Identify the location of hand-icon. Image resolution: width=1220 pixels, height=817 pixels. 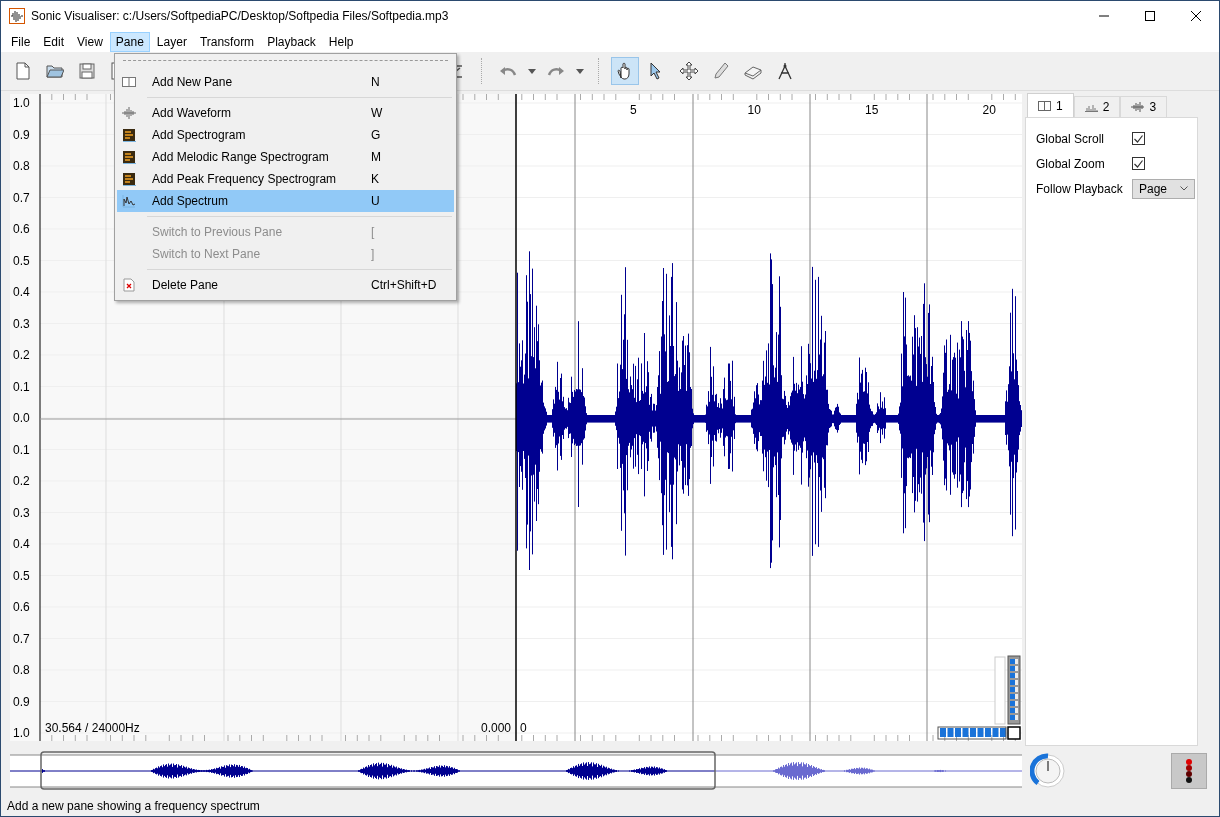
(625, 71).